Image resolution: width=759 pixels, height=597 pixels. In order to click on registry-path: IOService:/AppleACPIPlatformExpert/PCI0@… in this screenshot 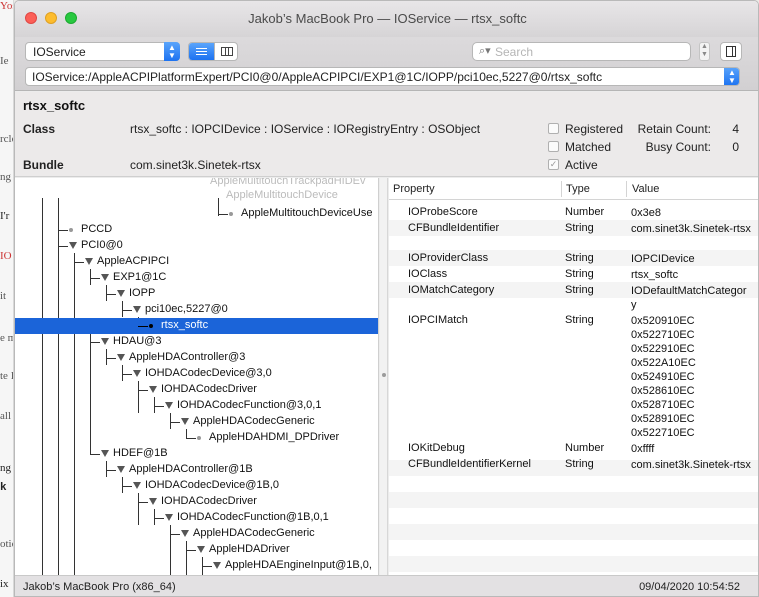, I will do `click(317, 77)`.